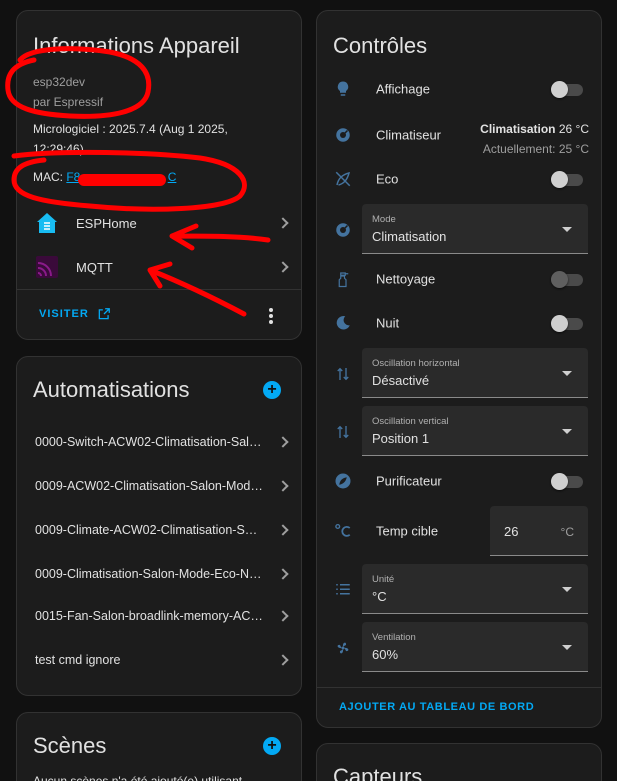  Describe the element at coordinates (409, 135) in the screenshot. I see `control-label: Climatiseur` at that location.